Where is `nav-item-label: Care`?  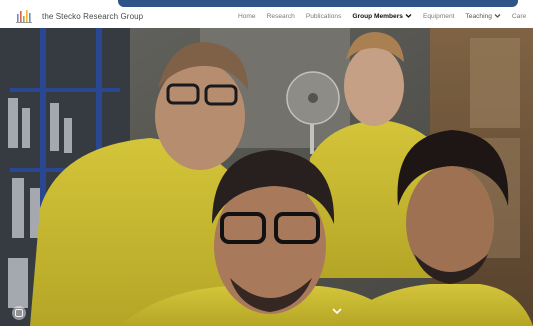 nav-item-label: Care is located at coordinates (519, 16).